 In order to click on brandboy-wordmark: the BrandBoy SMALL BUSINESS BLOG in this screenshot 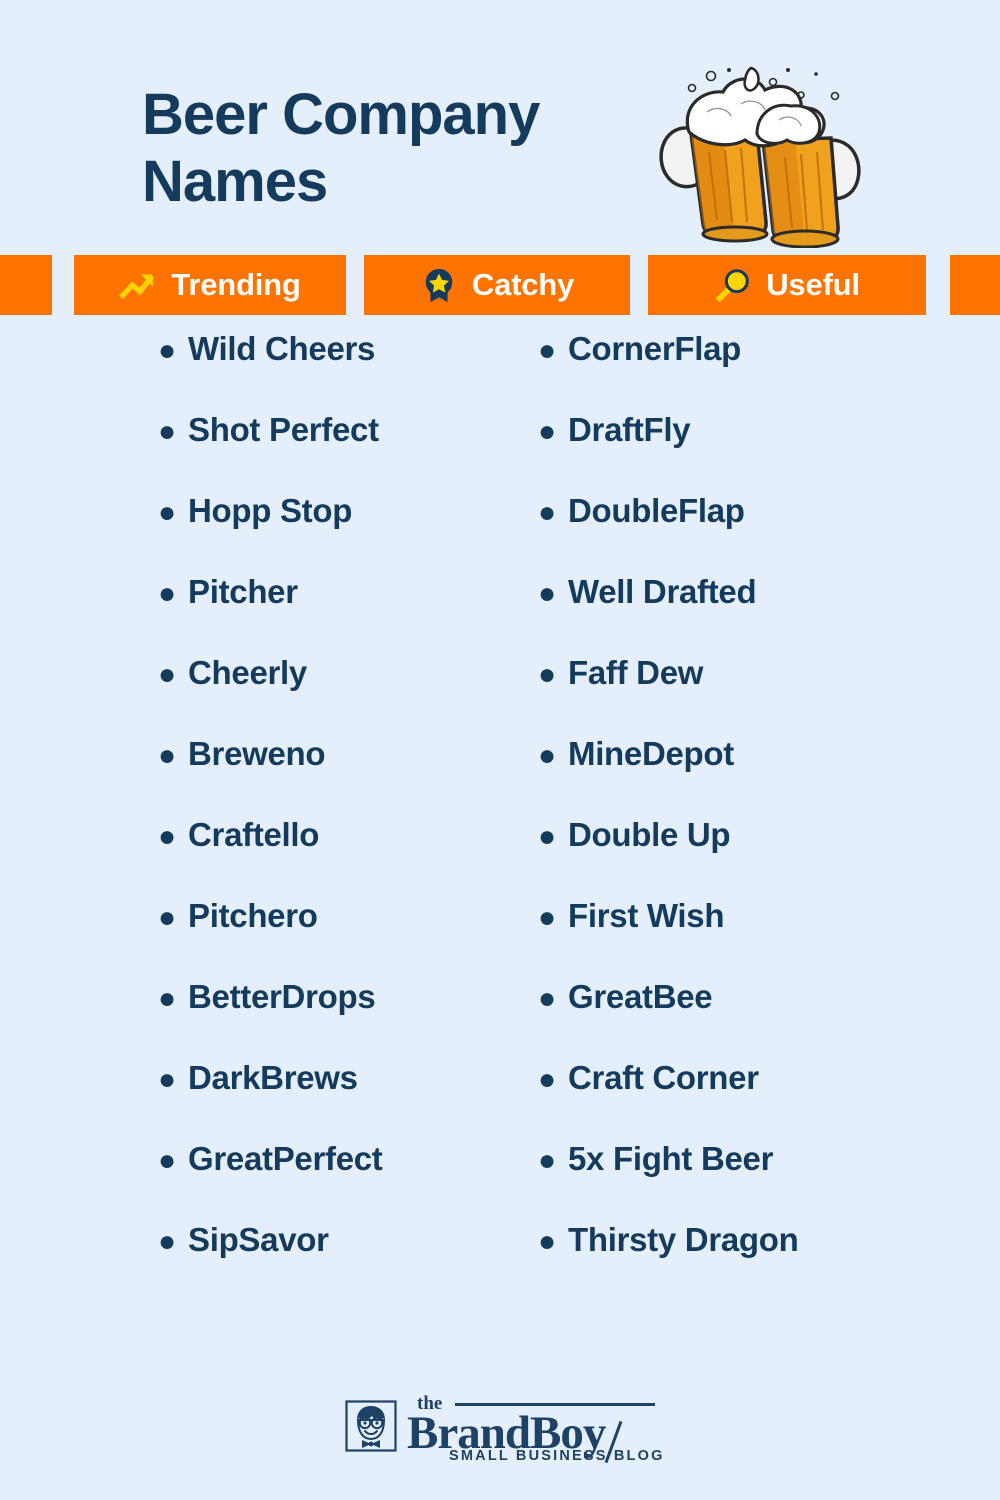, I will do `click(534, 1429)`.